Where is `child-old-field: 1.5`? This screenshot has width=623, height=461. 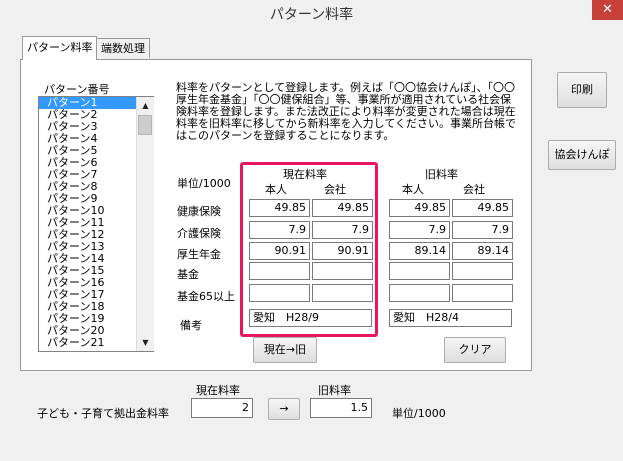 child-old-field: 1.5 is located at coordinates (341, 408).